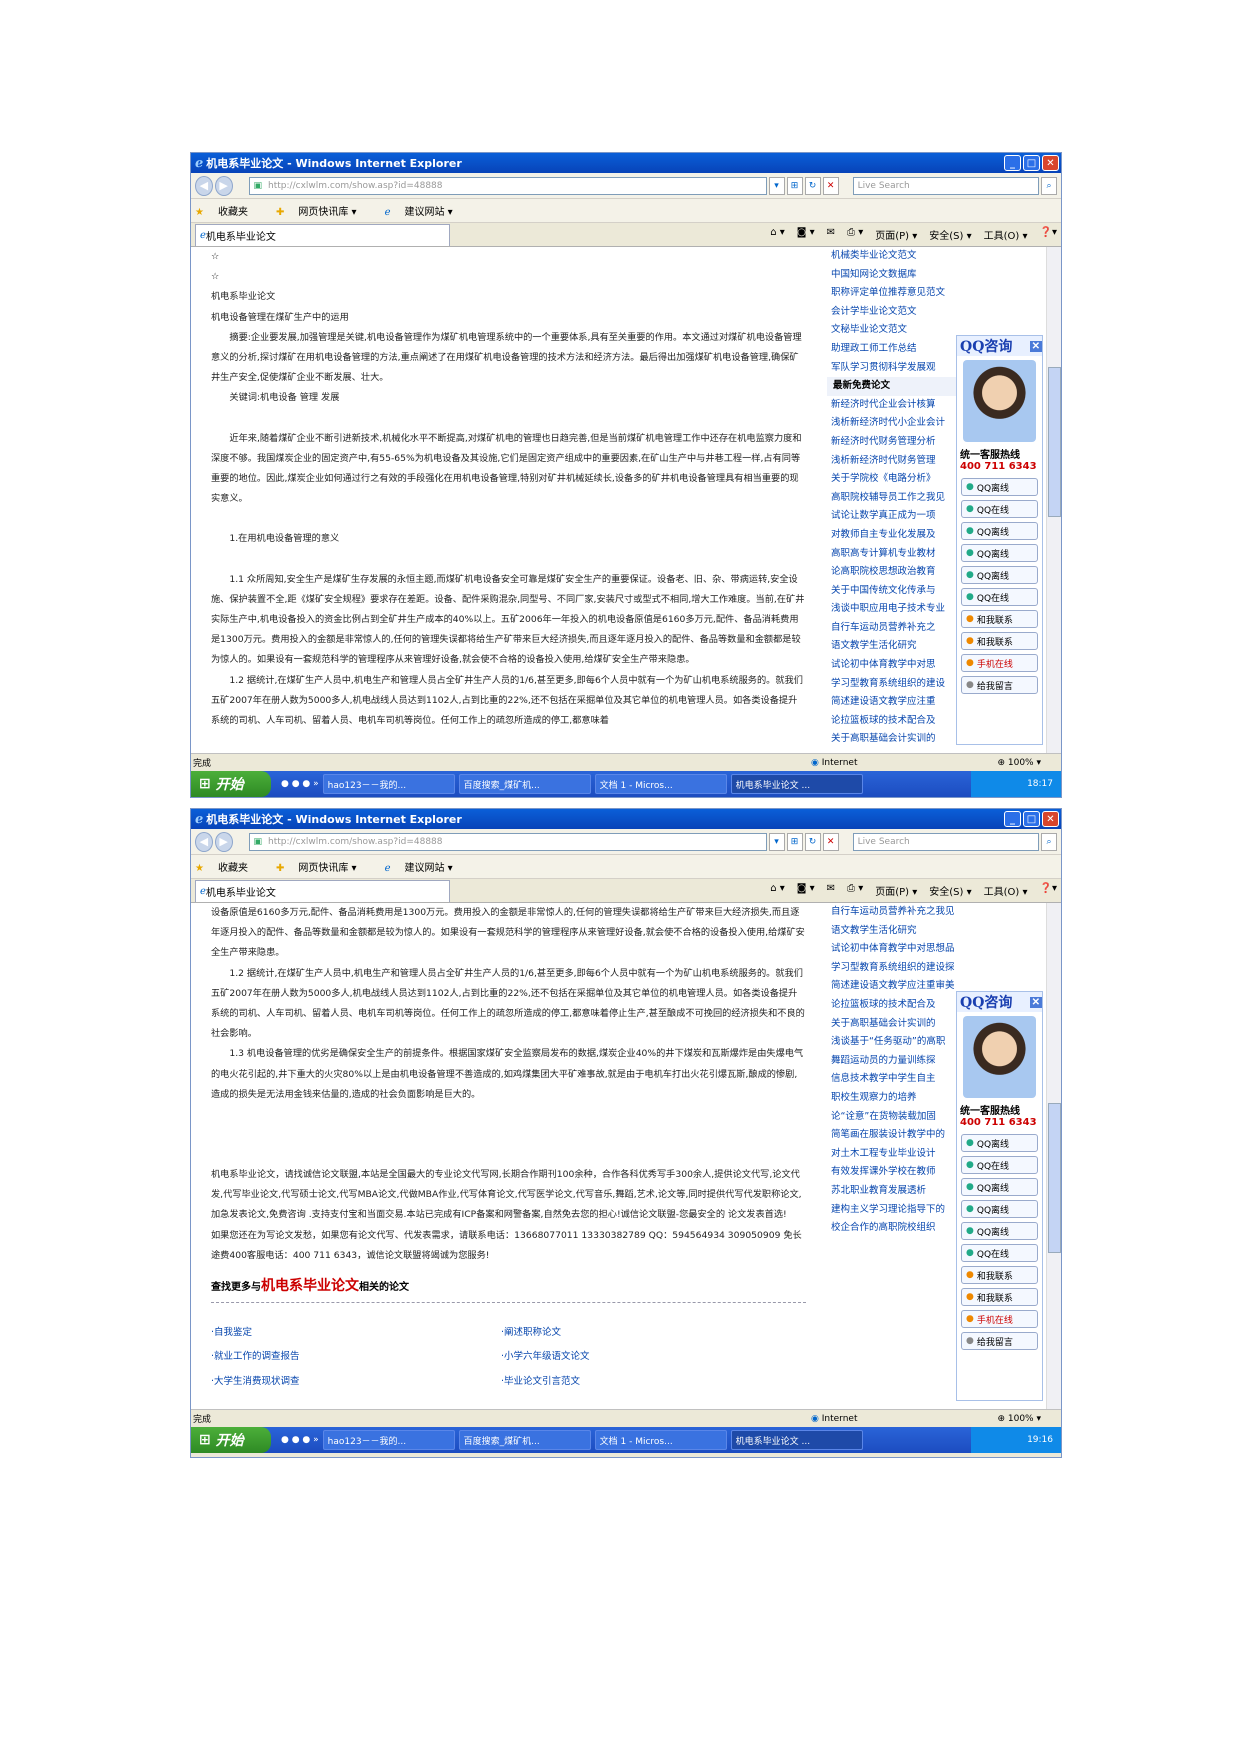 The image size is (1241, 1754). What do you see at coordinates (923, 931) in the screenshot?
I see `sidebar-link: 语文教学生活化研究` at bounding box center [923, 931].